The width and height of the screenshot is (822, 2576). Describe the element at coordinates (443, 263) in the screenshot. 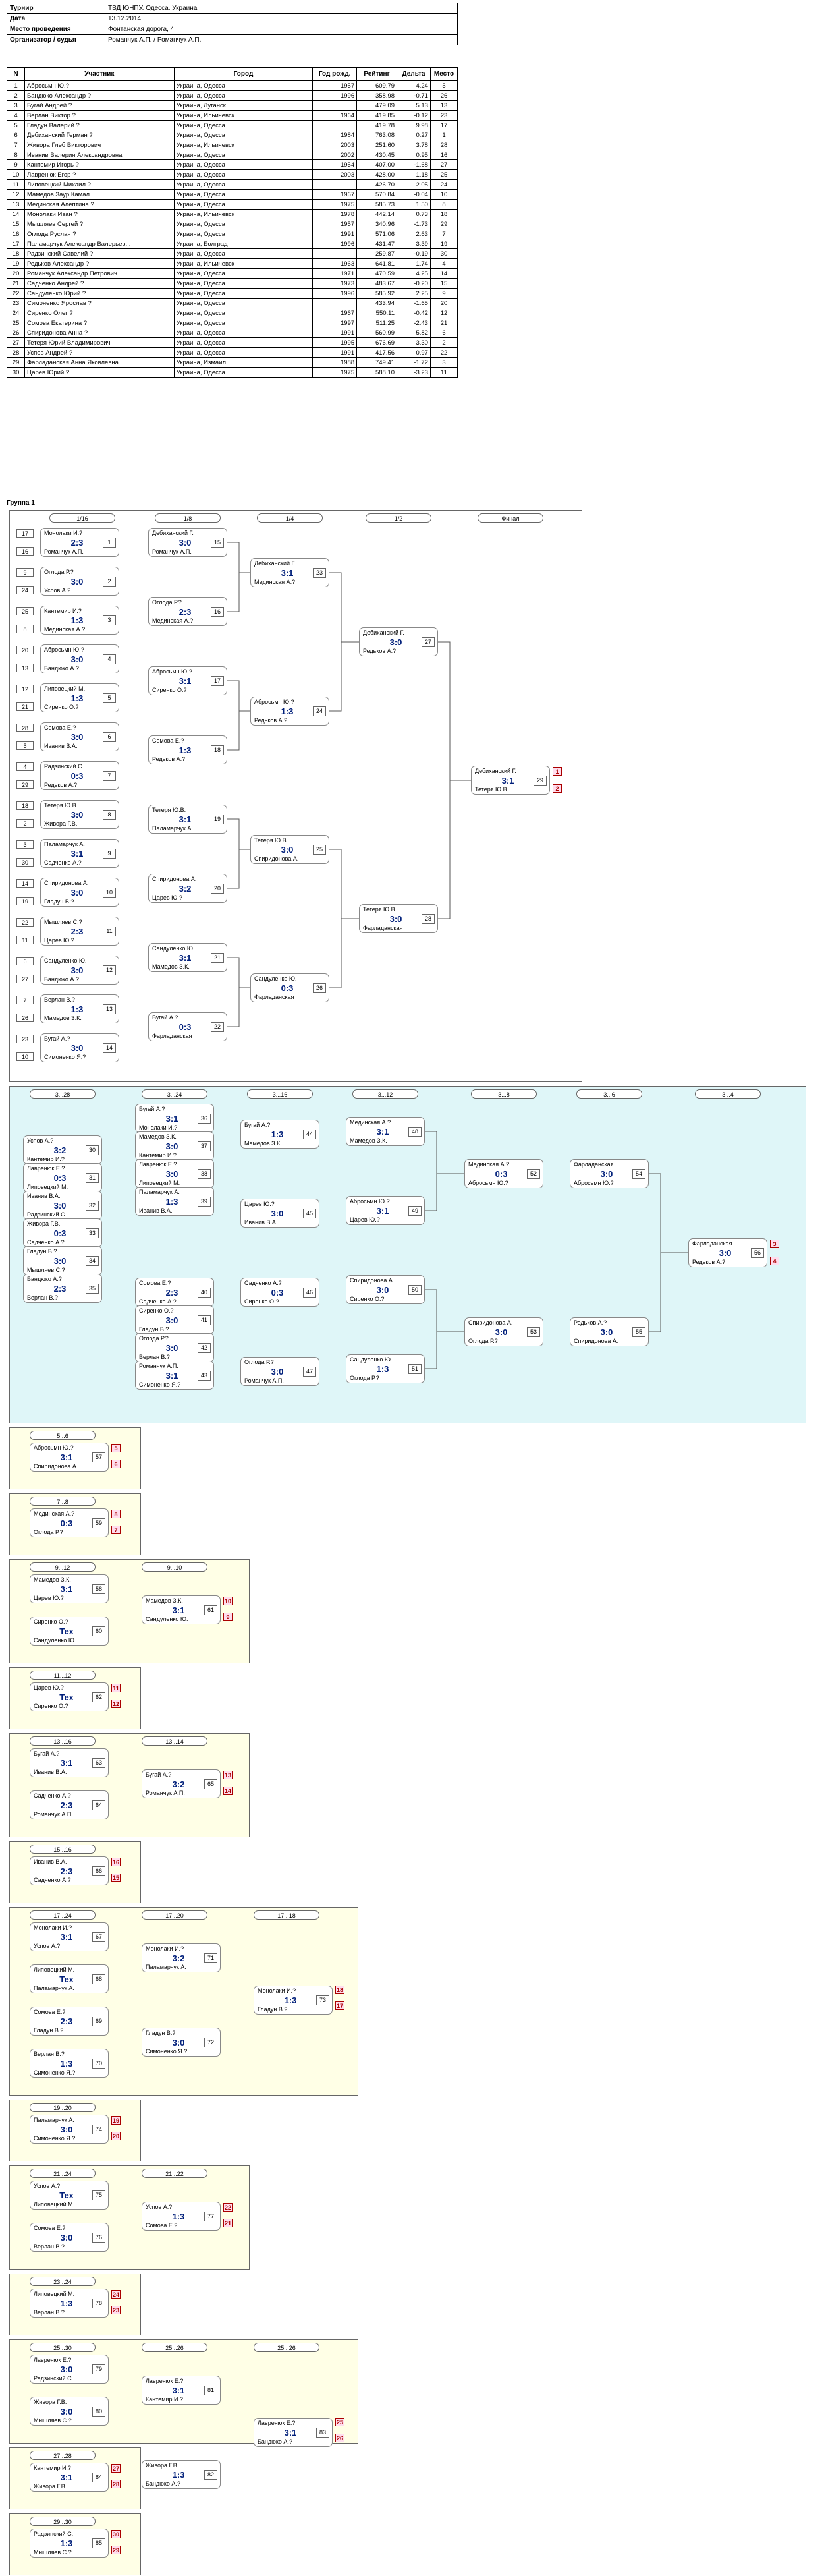

I see `player-cell: 4` at that location.